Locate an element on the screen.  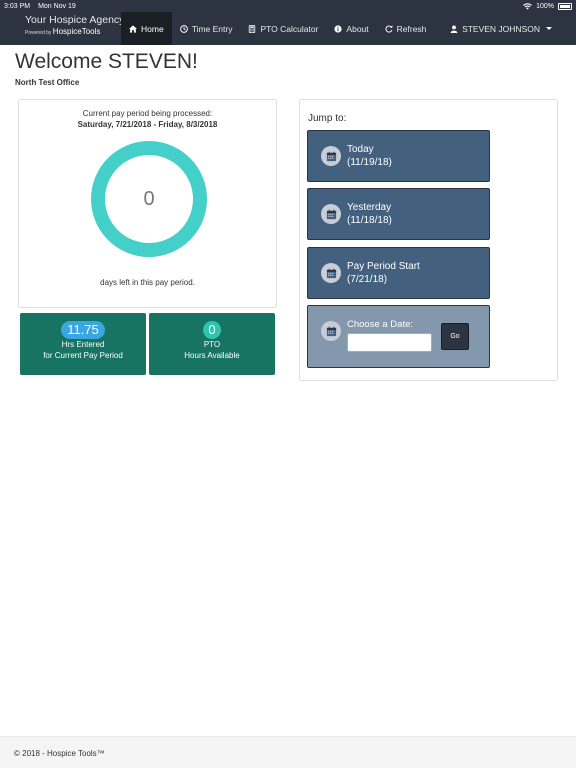
product-name: HospiceTools is located at coordinates (76, 31).